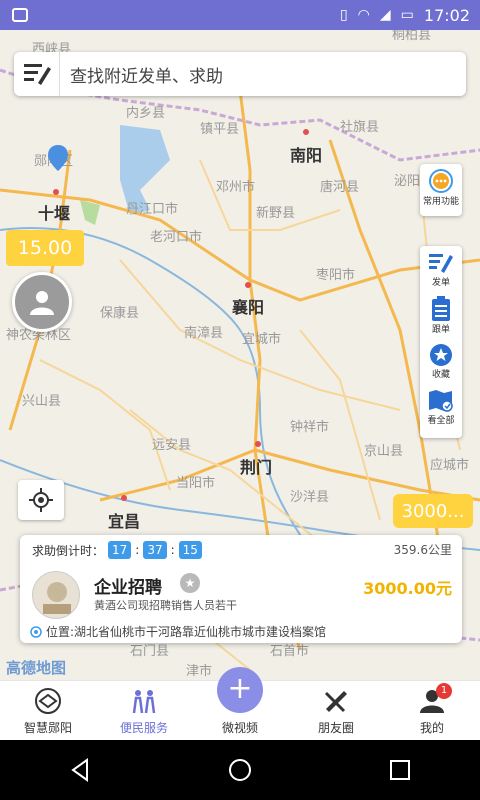 The height and width of the screenshot is (800, 480). Describe the element at coordinates (239, 728) in the screenshot. I see `tab-label: 微视频` at that location.